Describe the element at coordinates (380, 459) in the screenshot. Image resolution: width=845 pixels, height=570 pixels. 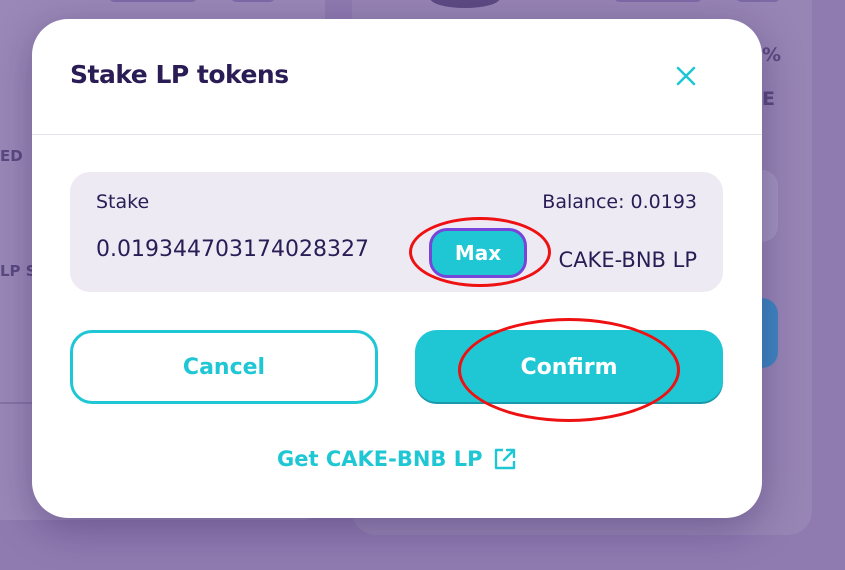
I see `get-lp-link-label: Get CAKE-BNB LP` at that location.